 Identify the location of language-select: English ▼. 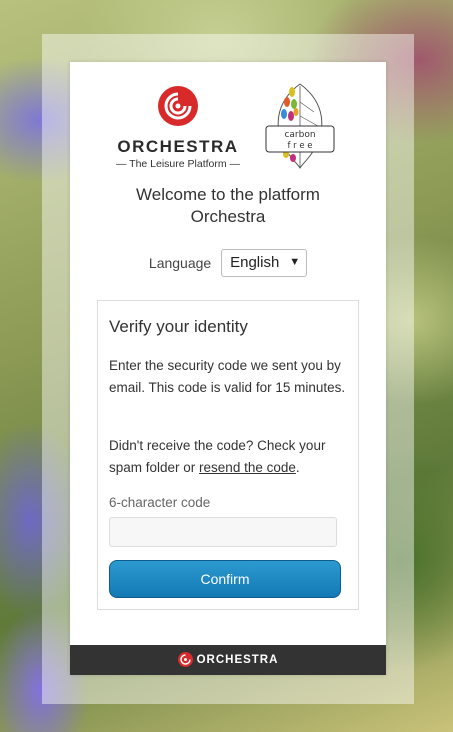
(264, 263).